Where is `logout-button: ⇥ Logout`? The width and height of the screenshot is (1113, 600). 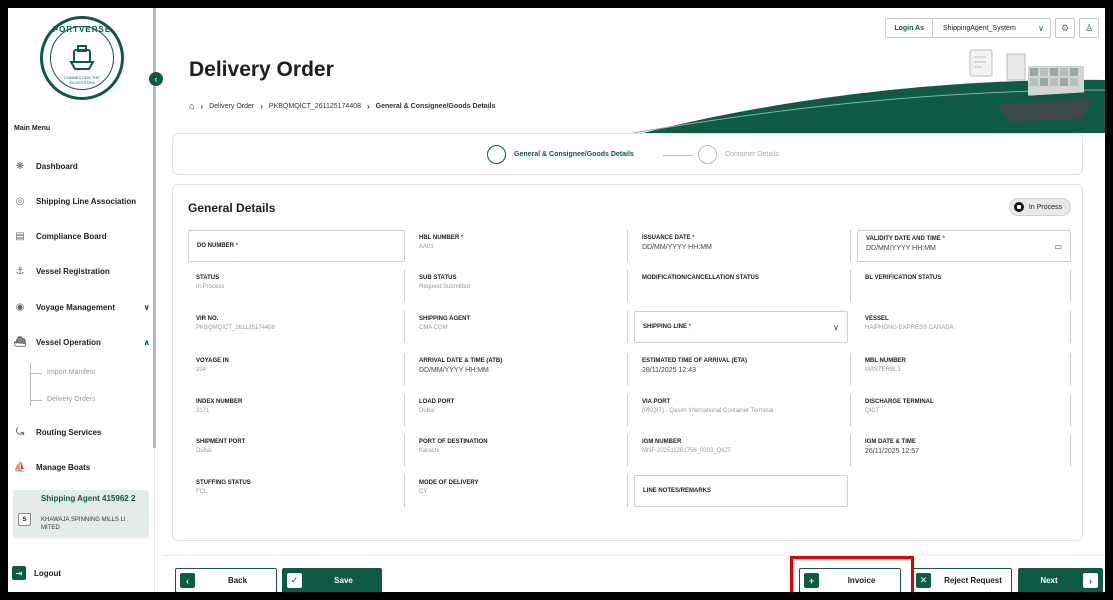 logout-button: ⇥ Logout is located at coordinates (36, 573).